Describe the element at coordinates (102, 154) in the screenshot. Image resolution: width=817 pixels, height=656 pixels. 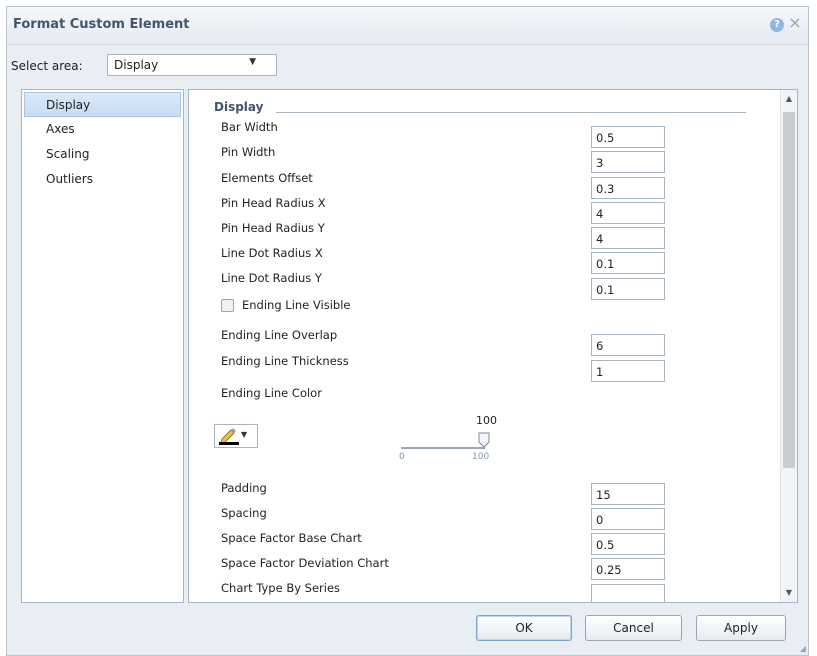
I see `nav-item-scaling: Scaling` at that location.